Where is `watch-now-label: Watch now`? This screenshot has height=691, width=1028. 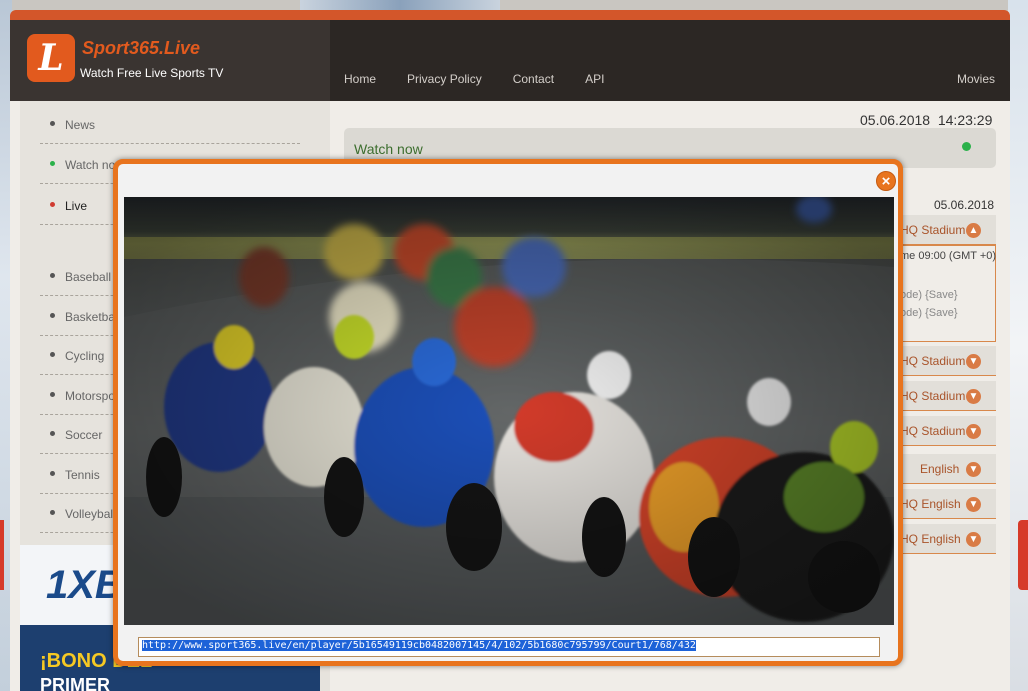 watch-now-label: Watch now is located at coordinates (388, 149).